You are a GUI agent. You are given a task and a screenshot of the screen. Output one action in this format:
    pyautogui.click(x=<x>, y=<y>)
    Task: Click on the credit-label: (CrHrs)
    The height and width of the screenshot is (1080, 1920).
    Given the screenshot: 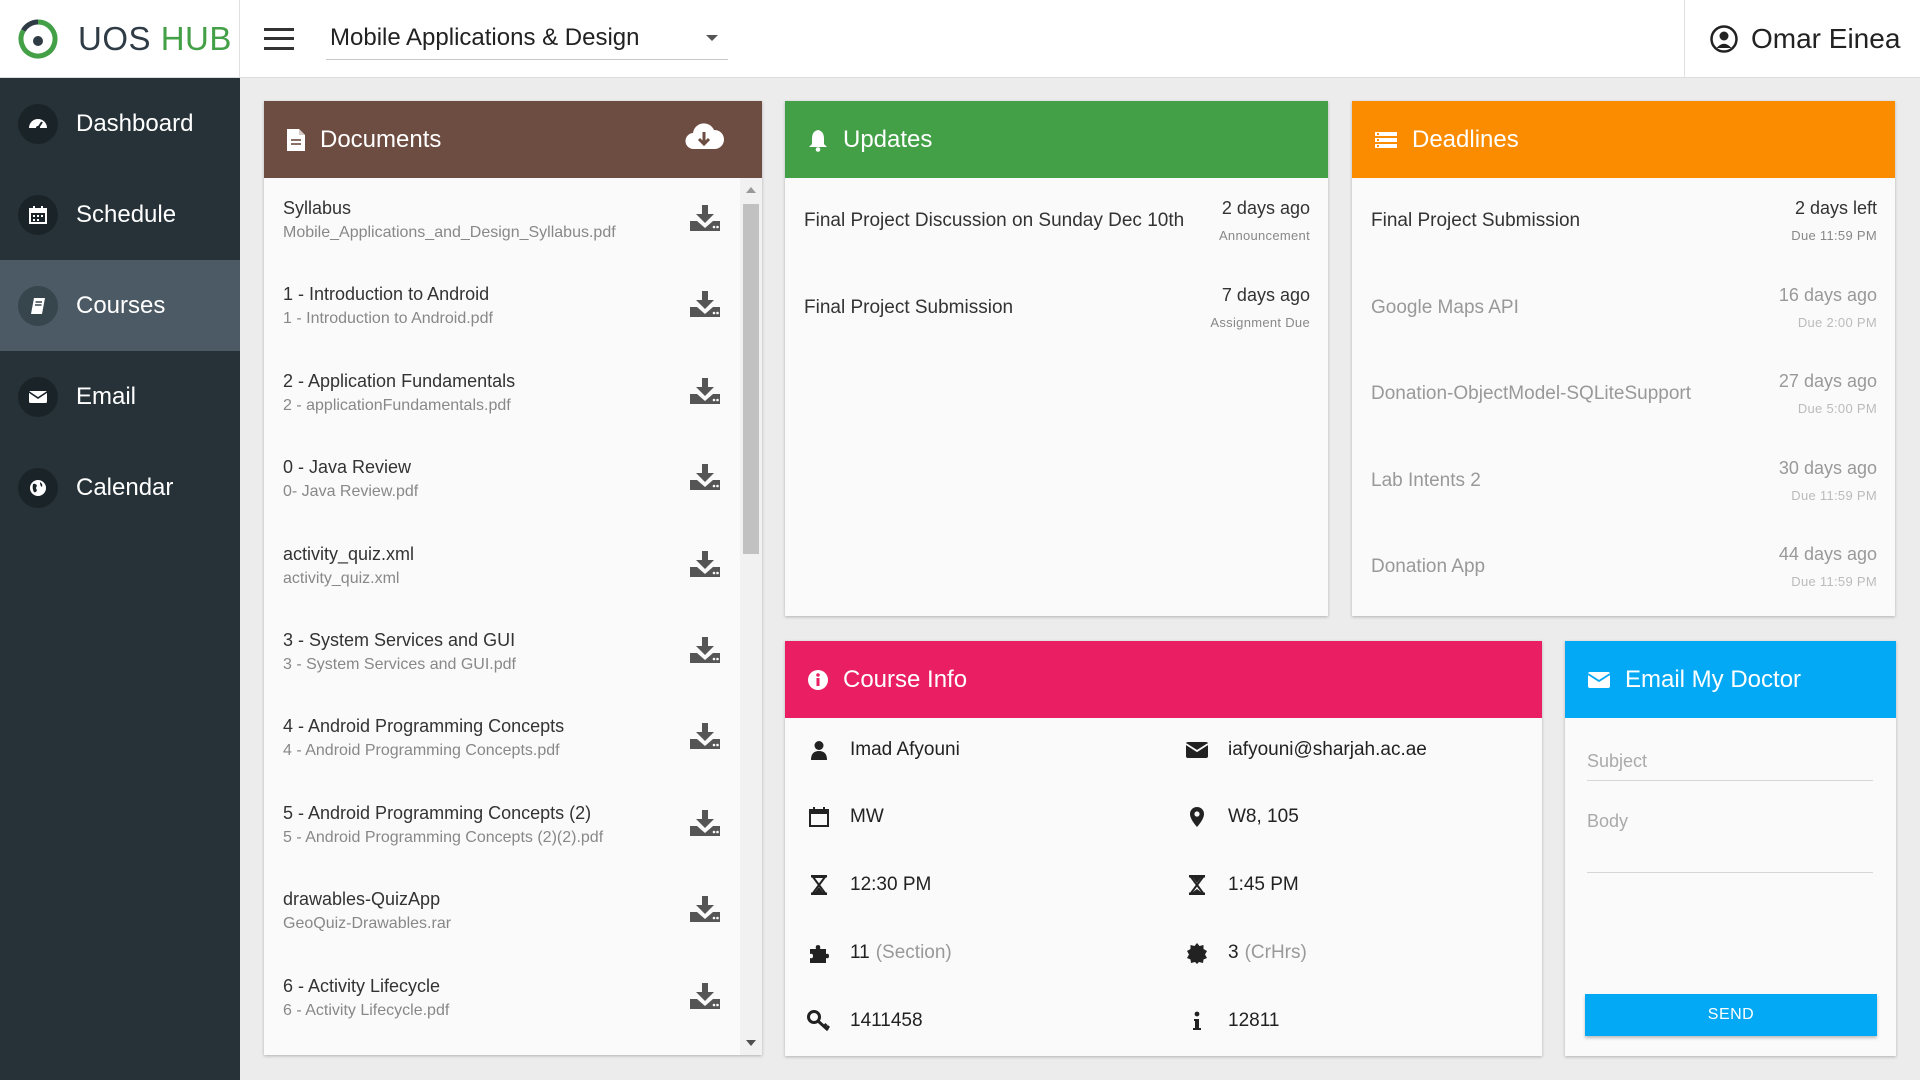 What is the action you would take?
    pyautogui.click(x=1275, y=952)
    